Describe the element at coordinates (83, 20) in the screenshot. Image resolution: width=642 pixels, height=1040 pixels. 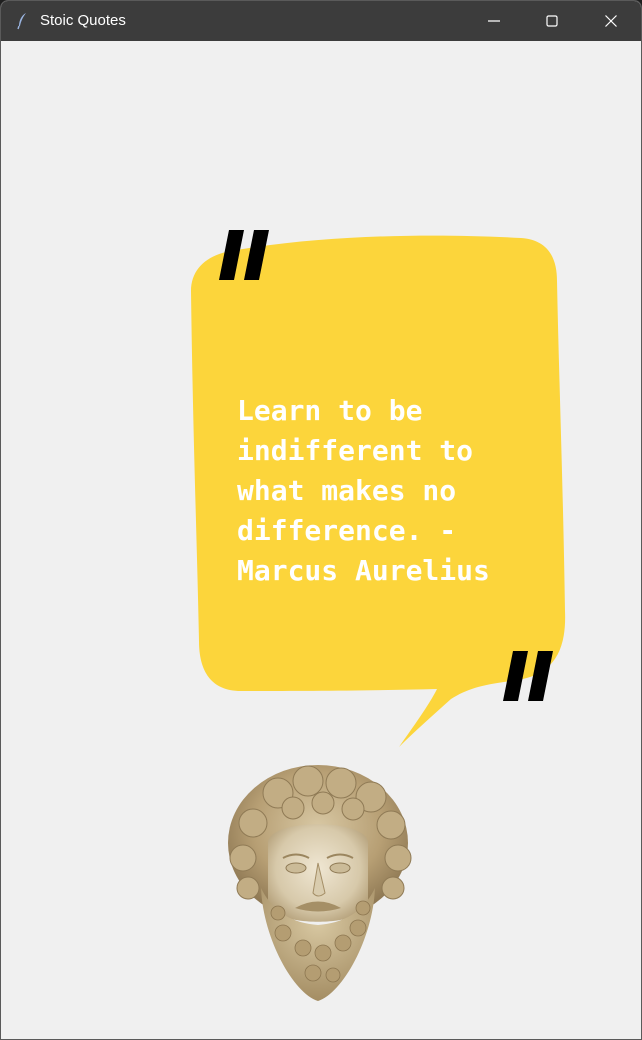
I see `window-title: Stoic Quotes` at that location.